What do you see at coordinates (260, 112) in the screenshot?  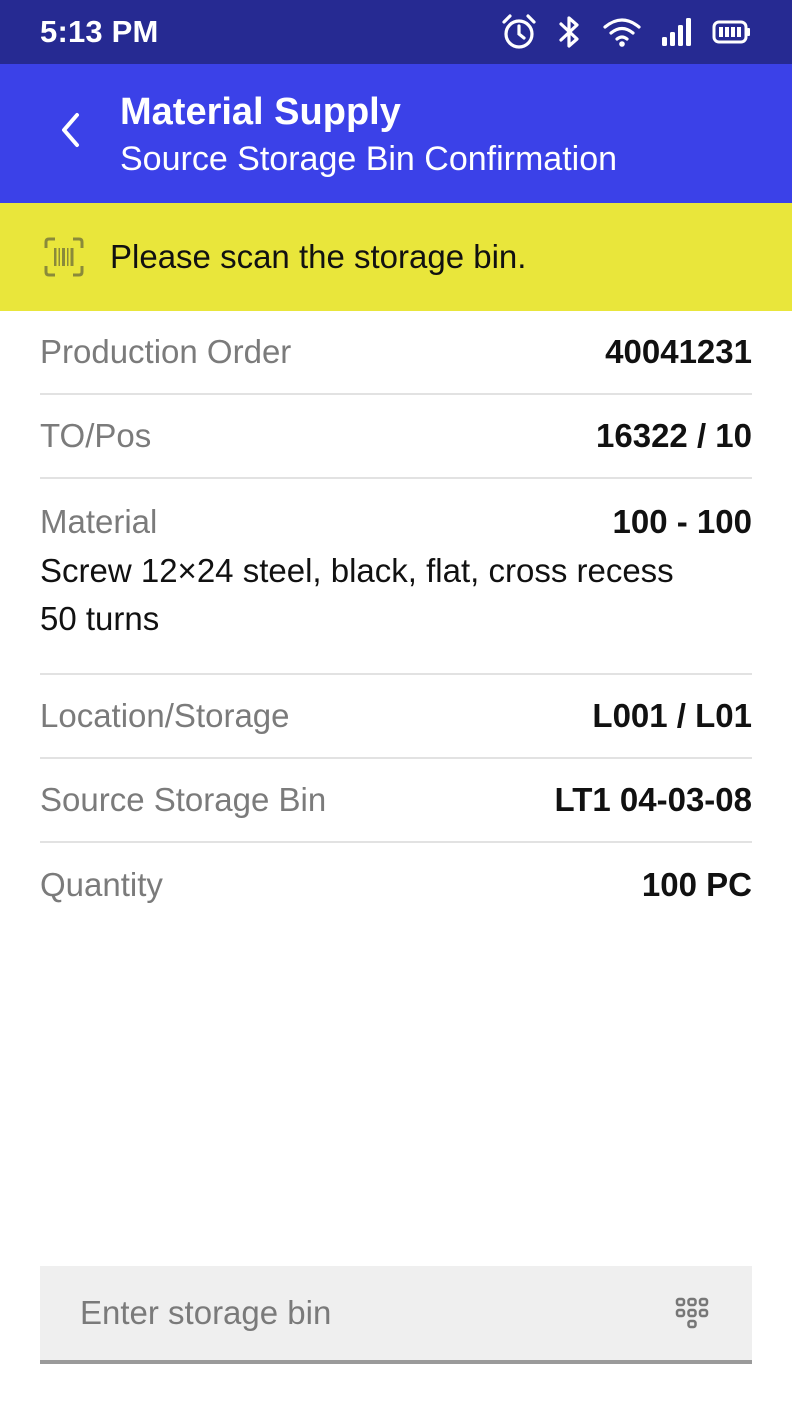 I see `page-title: Material Supply` at bounding box center [260, 112].